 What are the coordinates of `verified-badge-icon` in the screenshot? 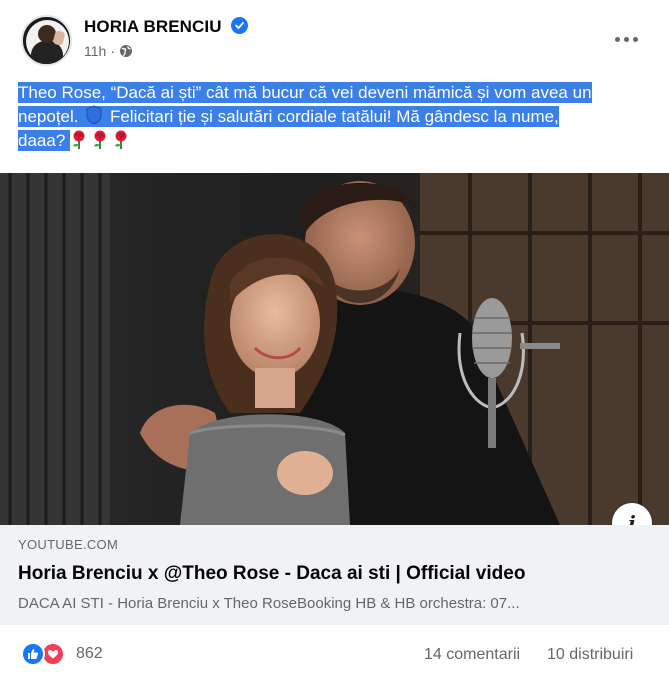 It's located at (239, 25).